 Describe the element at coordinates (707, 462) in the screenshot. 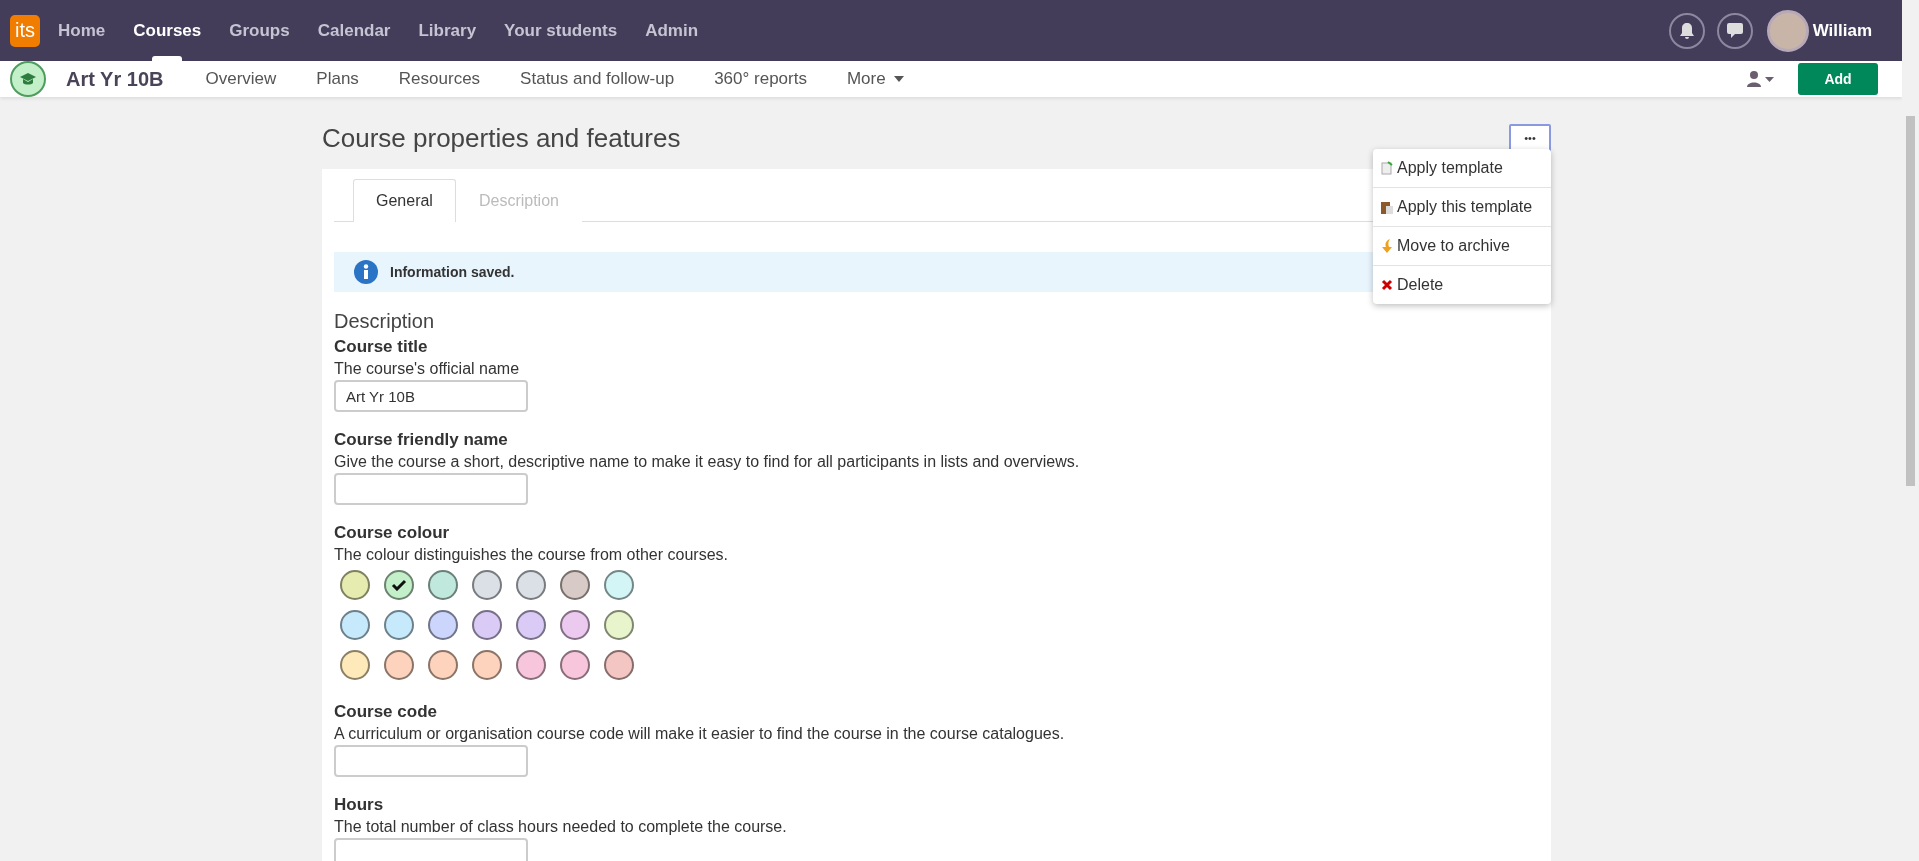

I see `field-help-text: Give the course a short, descriptive name to make it easy to find for all participants in lists and overviews.` at that location.